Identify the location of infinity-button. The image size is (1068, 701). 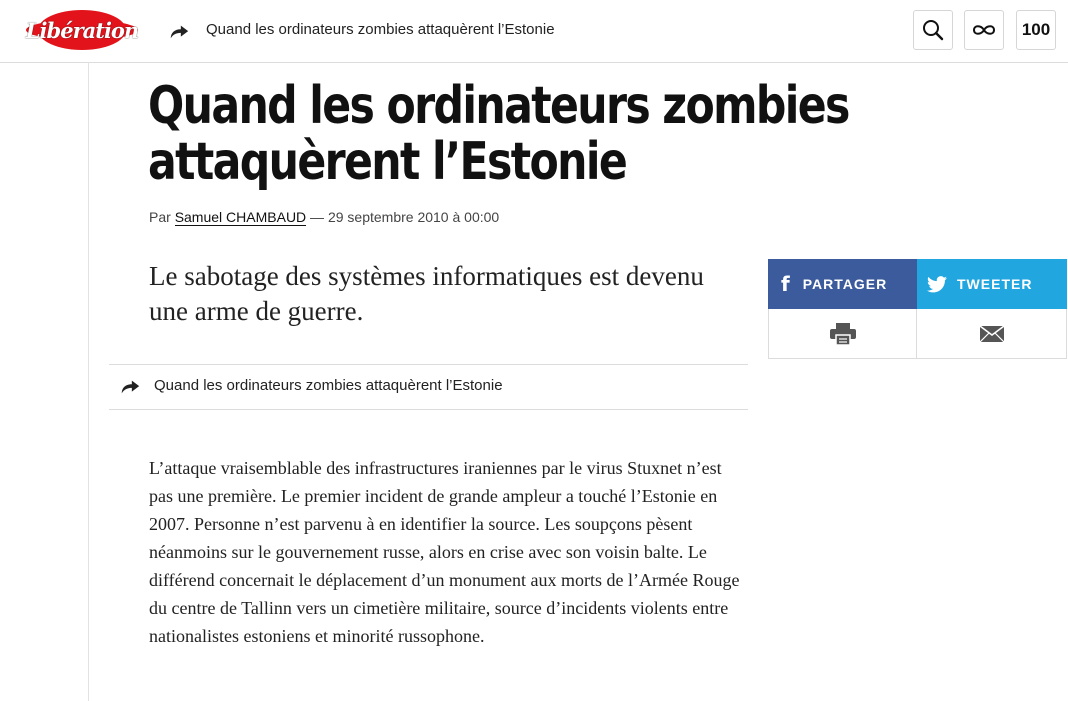
(984, 30).